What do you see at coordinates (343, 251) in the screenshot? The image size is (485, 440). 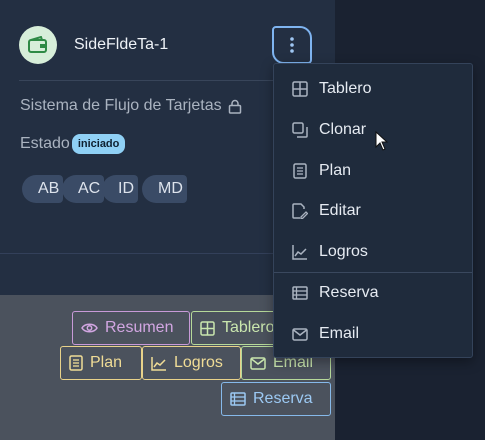 I see `menu-item-label: Logros` at bounding box center [343, 251].